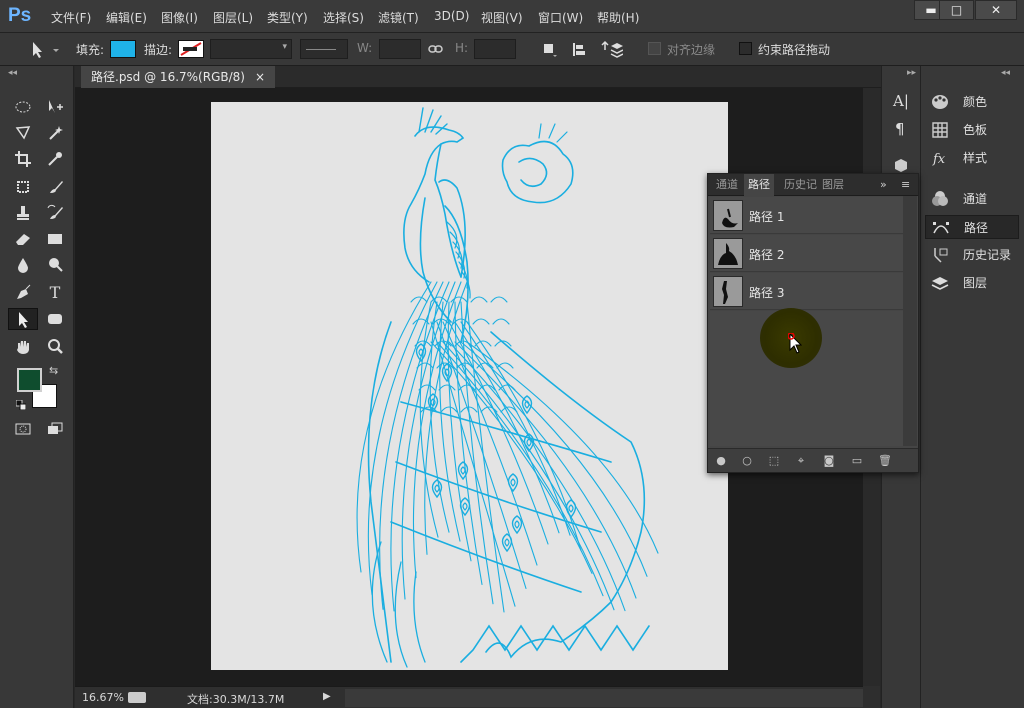 The height and width of the screenshot is (708, 1024). I want to click on gradient-tool-icon, so click(55, 239).